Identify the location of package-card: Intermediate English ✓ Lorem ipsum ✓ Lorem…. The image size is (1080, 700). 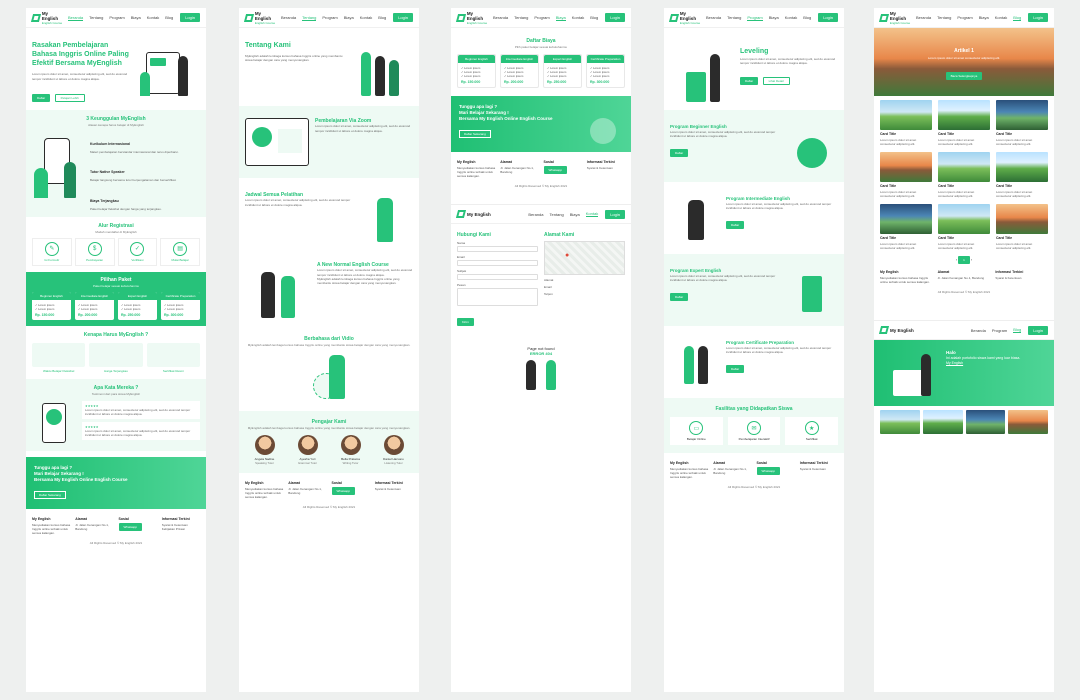
(94, 305).